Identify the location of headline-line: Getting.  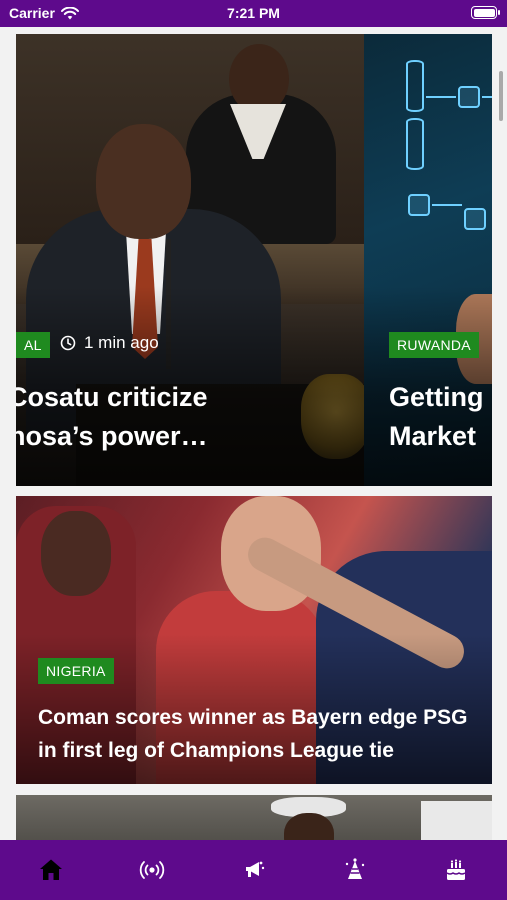
(436, 397).